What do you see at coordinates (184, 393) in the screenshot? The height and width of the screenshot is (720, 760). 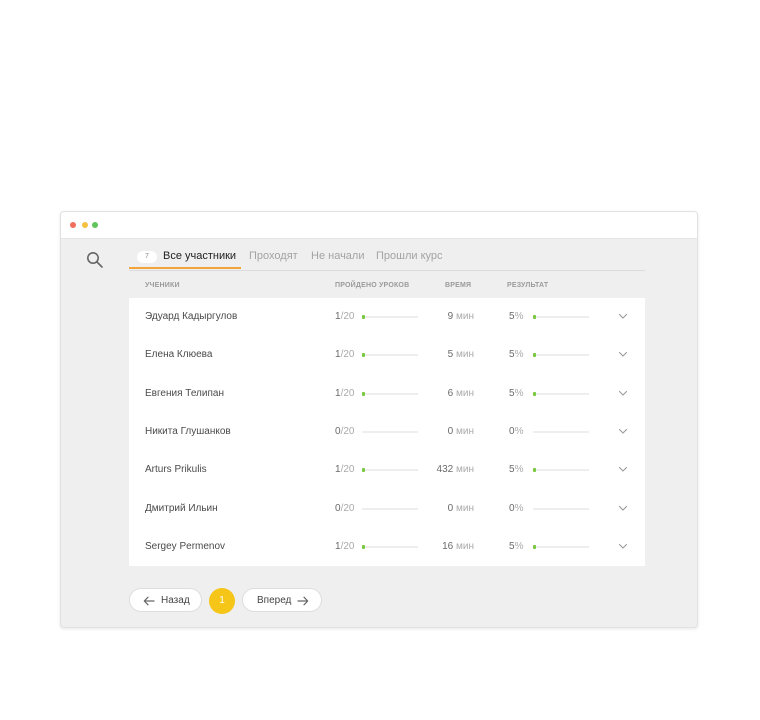 I see `student-name: Евгения Телипан` at bounding box center [184, 393].